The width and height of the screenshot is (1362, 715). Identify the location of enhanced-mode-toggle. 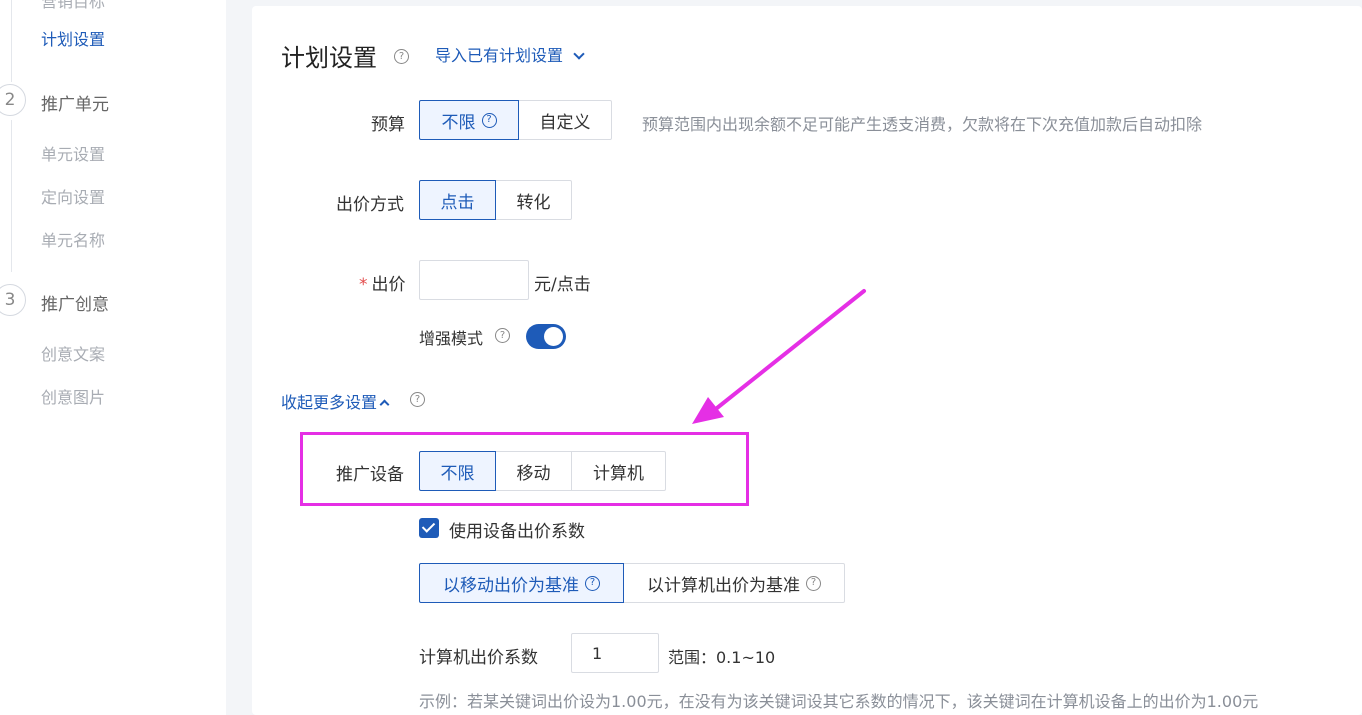
(546, 336).